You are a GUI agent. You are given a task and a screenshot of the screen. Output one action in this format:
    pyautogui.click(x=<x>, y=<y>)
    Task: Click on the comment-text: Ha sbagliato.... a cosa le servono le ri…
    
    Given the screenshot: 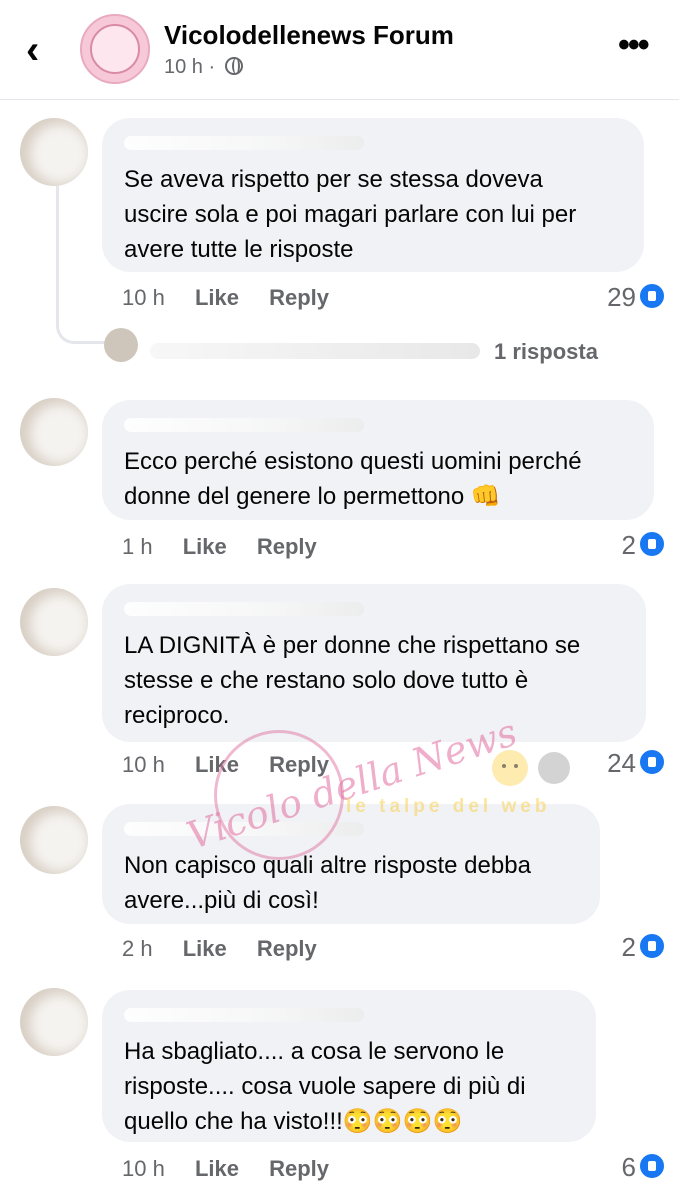 What is the action you would take?
    pyautogui.click(x=325, y=1086)
    